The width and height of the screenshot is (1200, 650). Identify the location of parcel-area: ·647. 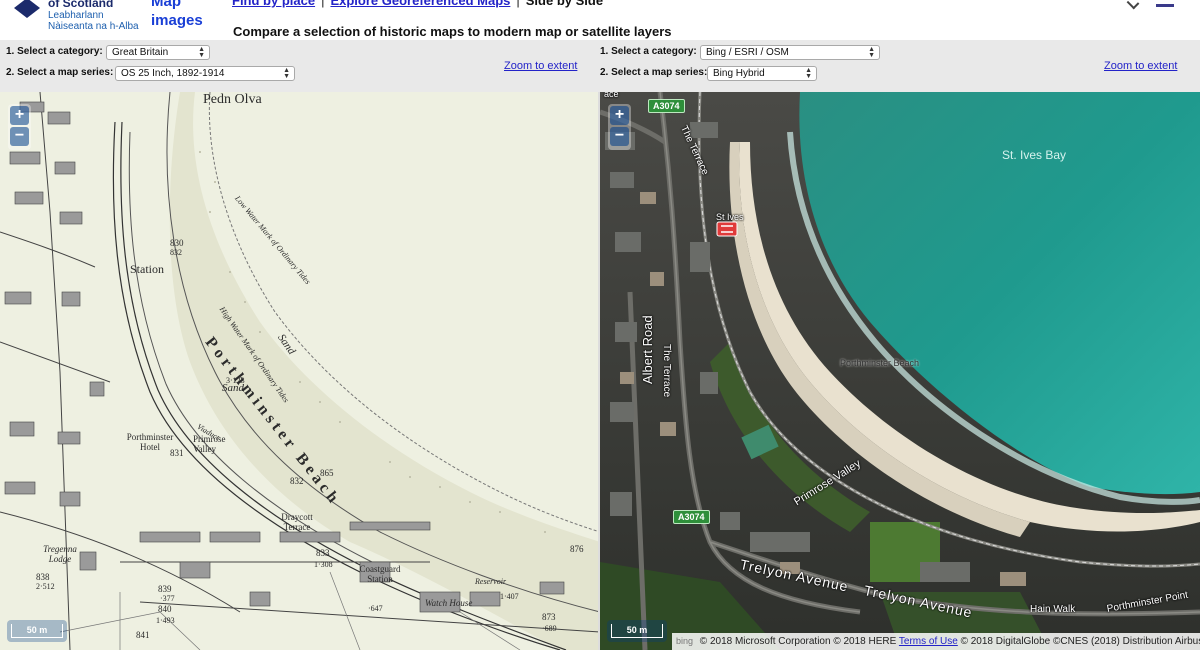
(375, 608).